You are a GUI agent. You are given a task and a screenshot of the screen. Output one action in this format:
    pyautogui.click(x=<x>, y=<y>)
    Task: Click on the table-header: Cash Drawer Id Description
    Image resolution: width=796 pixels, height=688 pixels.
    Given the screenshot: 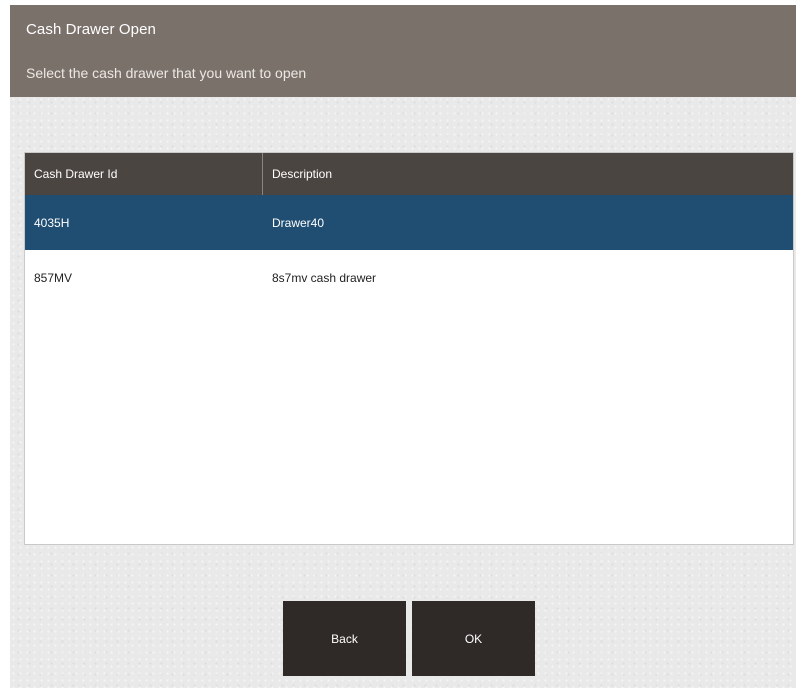 What is the action you would take?
    pyautogui.click(x=409, y=174)
    